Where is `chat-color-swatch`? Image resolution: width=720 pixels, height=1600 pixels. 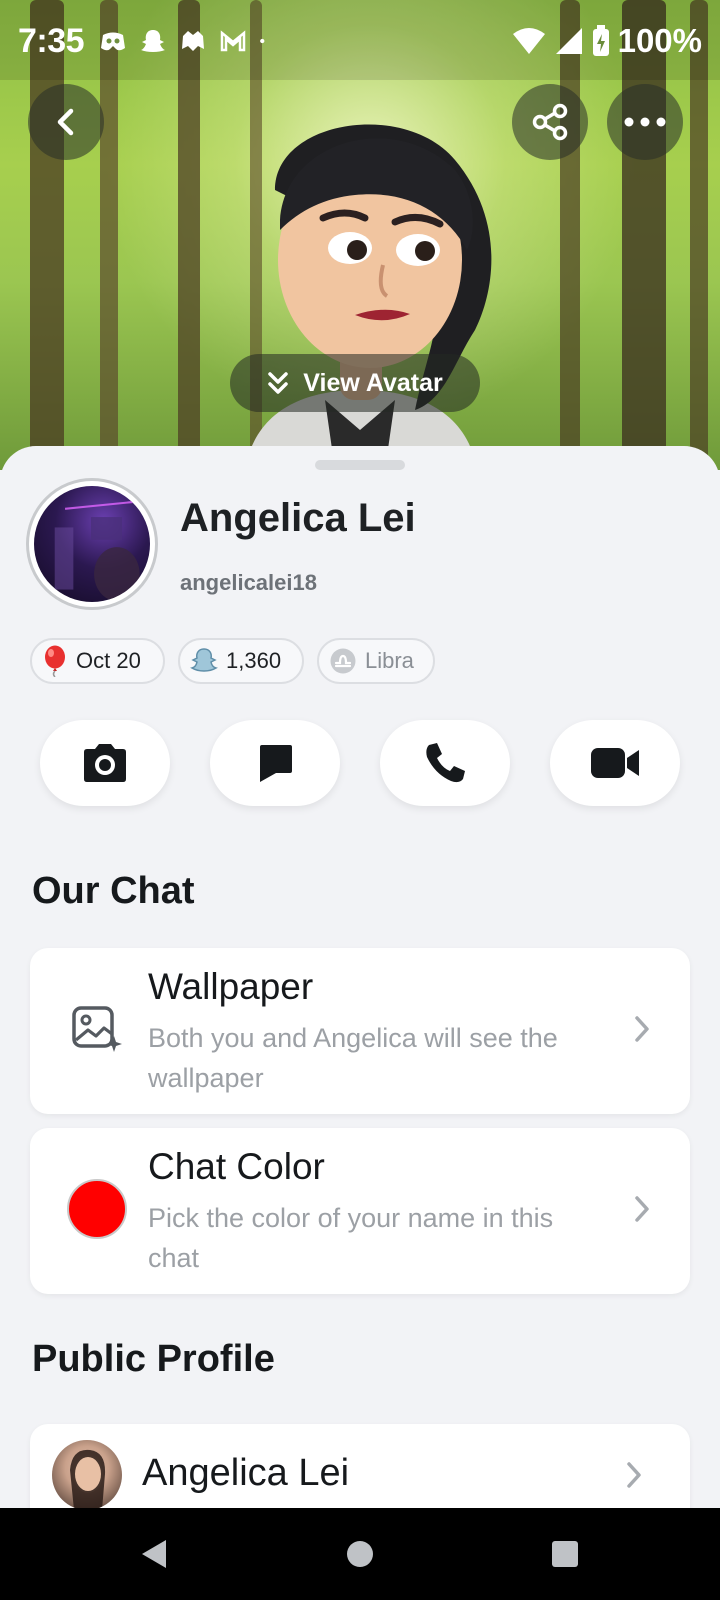 chat-color-swatch is located at coordinates (97, 1209).